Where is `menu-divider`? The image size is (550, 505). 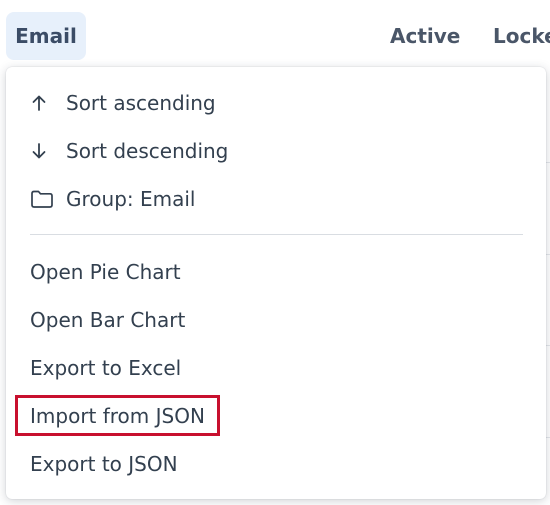
menu-divider is located at coordinates (276, 234).